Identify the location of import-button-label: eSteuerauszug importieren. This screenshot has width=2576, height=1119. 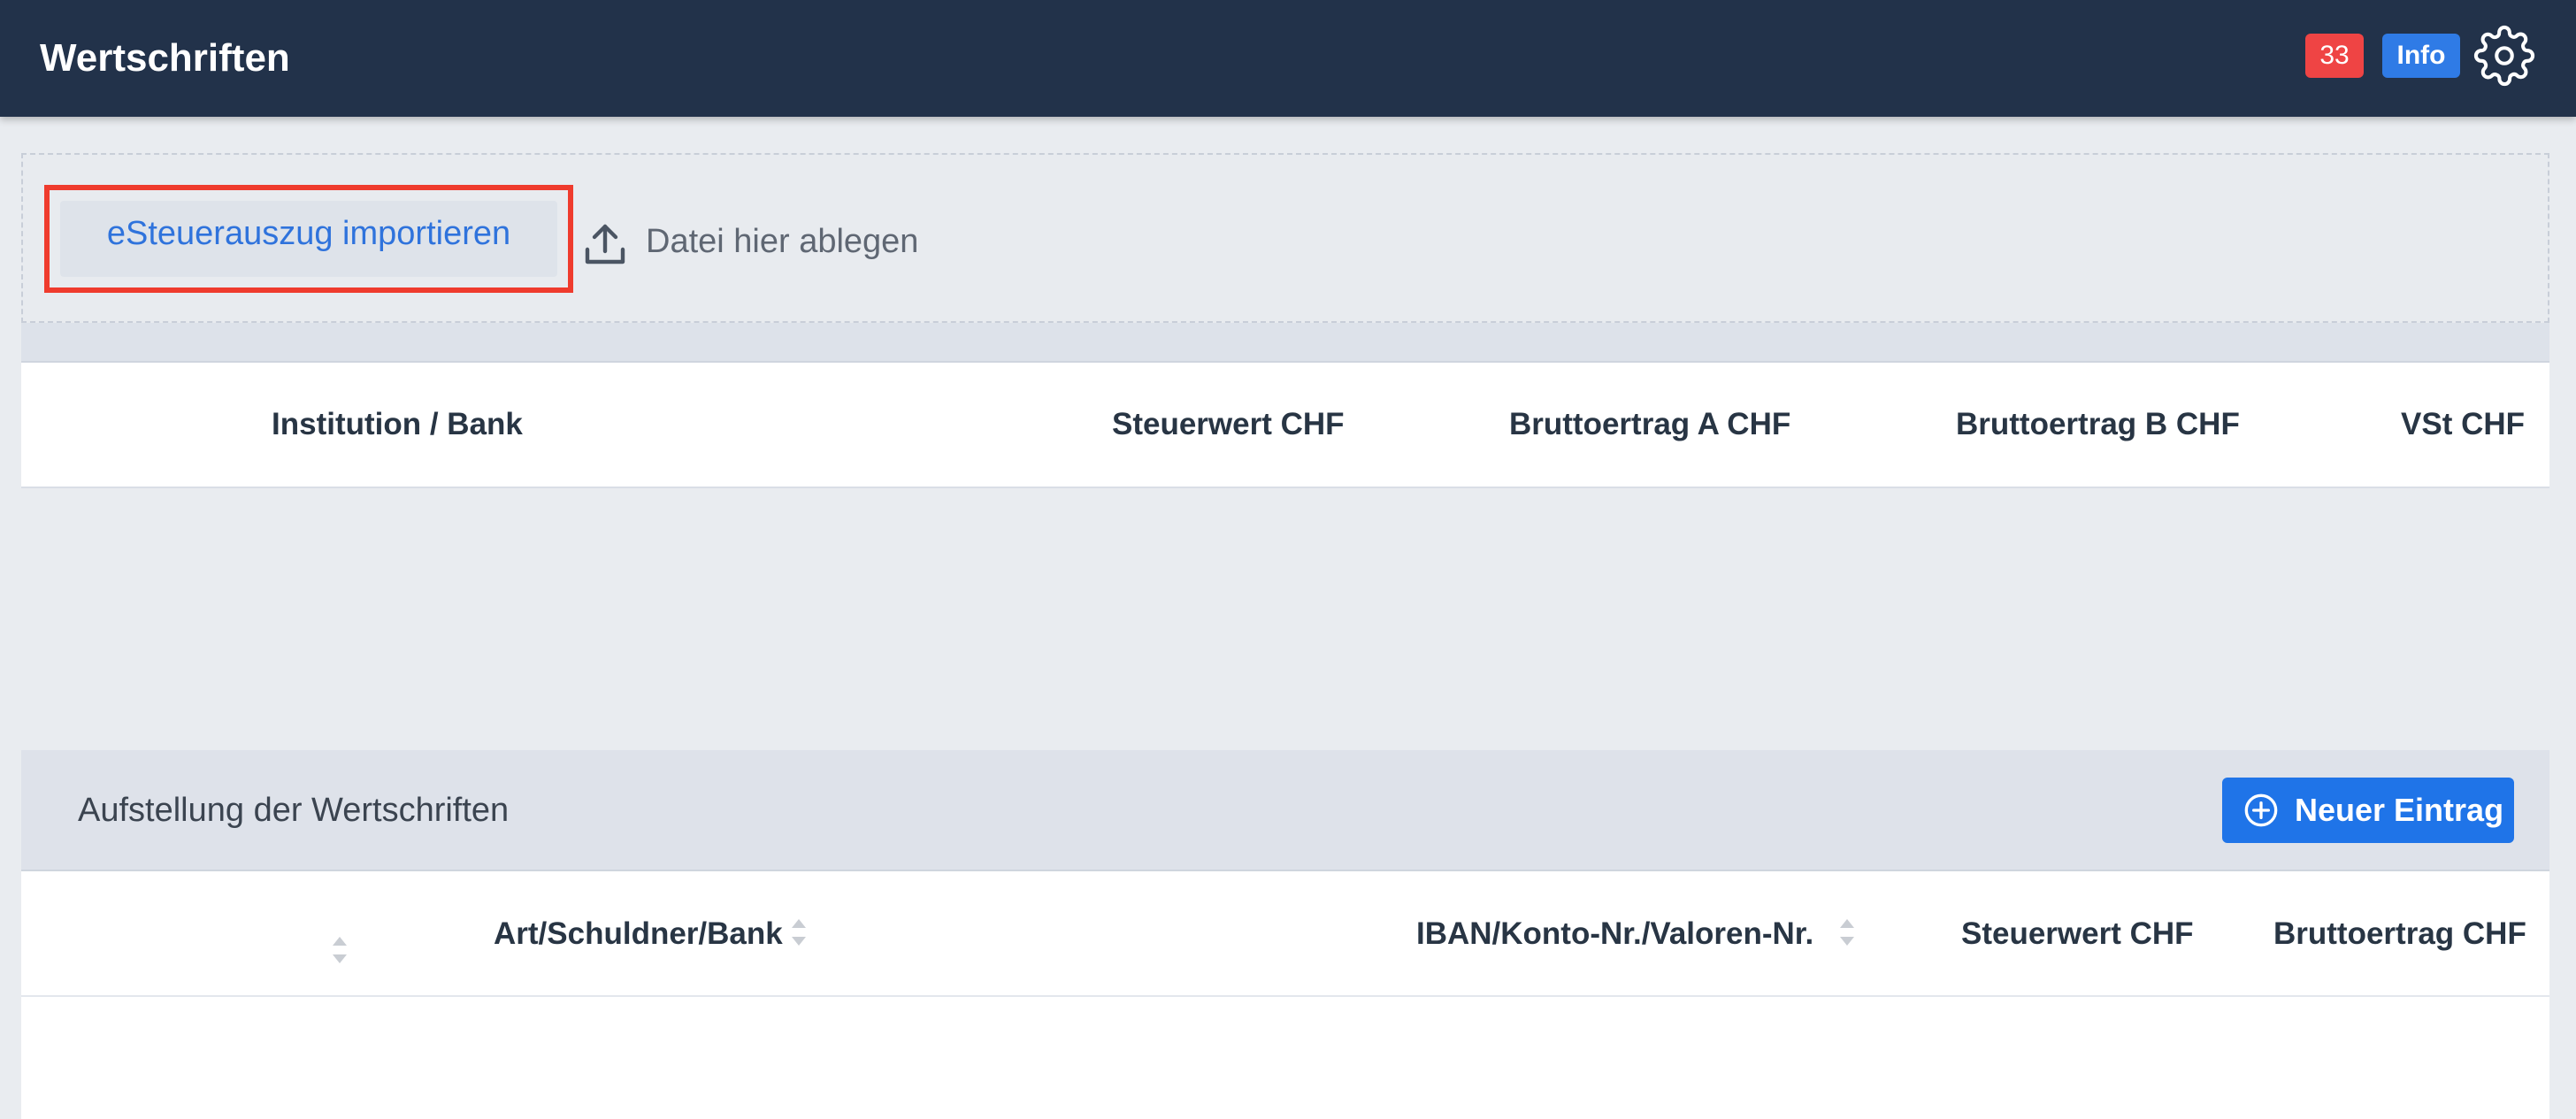
(308, 239).